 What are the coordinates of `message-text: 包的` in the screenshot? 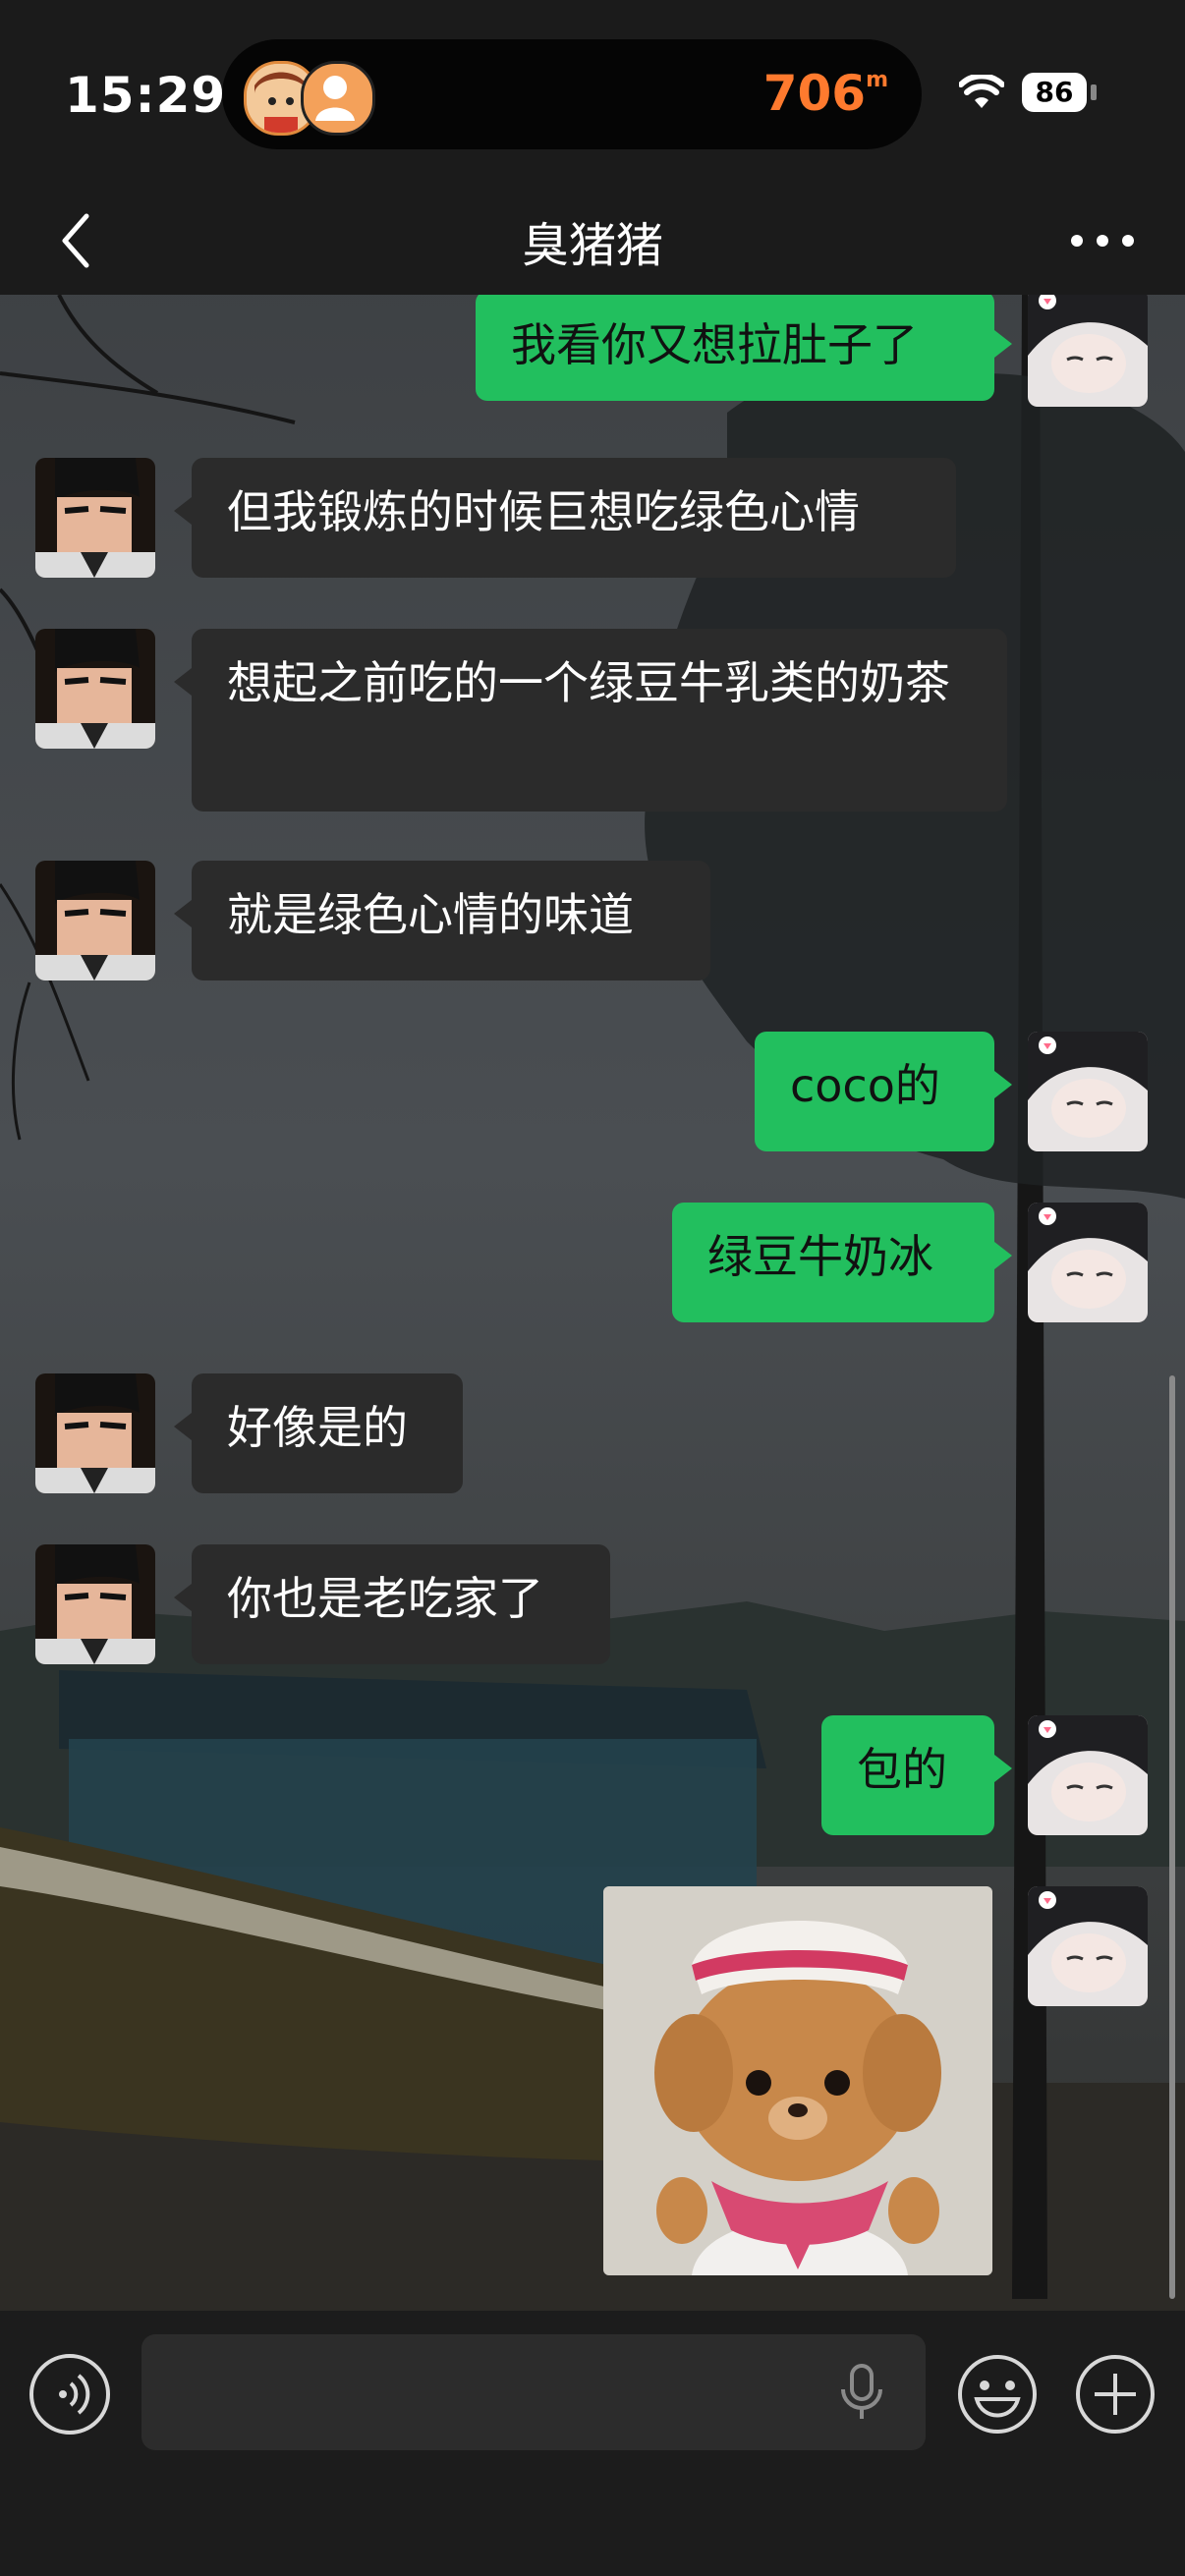 It's located at (902, 1769).